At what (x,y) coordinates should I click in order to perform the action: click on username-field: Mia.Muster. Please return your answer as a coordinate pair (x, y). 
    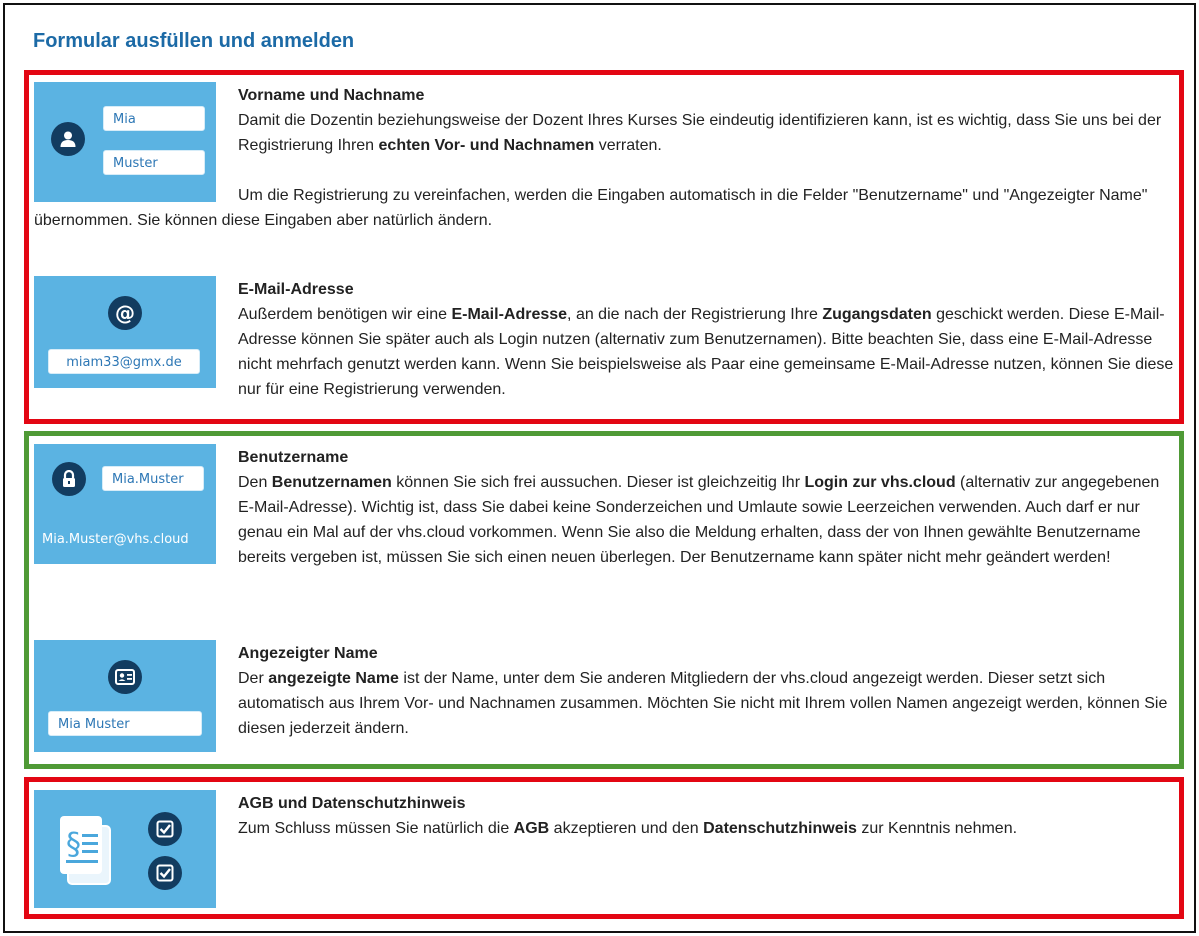
    Looking at the image, I should click on (153, 478).